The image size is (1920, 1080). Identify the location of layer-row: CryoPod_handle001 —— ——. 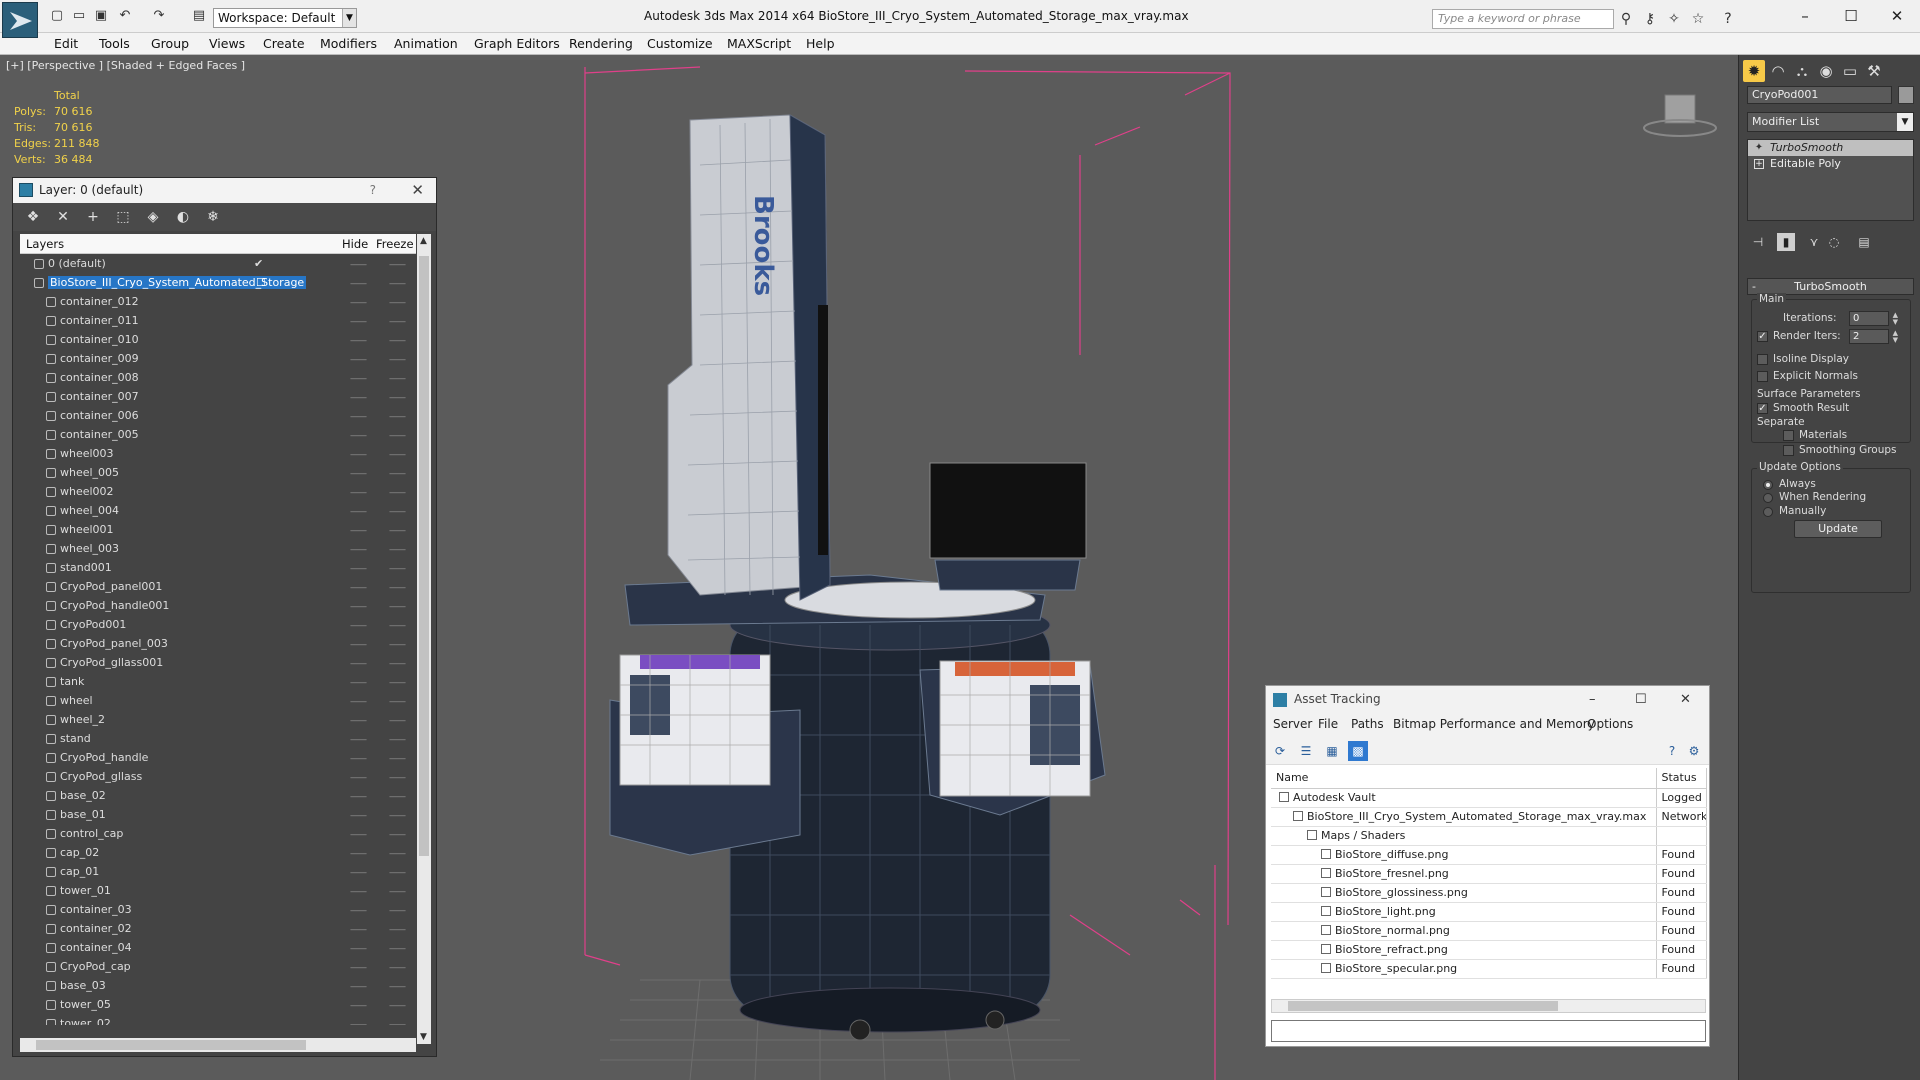
(218, 606).